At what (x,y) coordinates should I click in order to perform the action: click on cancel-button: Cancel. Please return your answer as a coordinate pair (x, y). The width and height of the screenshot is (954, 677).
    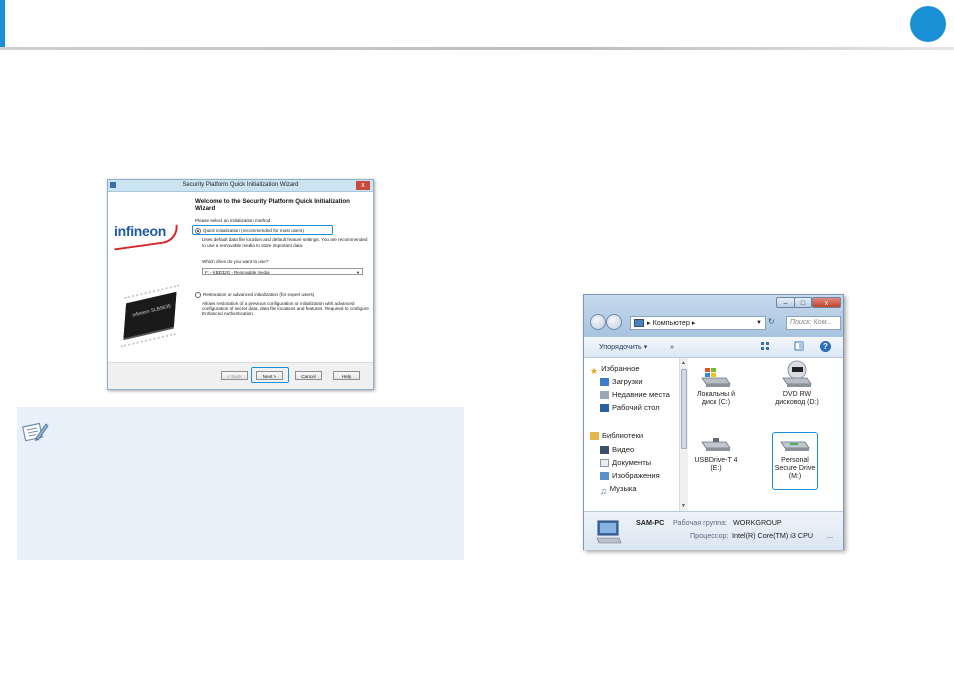
    Looking at the image, I should click on (308, 375).